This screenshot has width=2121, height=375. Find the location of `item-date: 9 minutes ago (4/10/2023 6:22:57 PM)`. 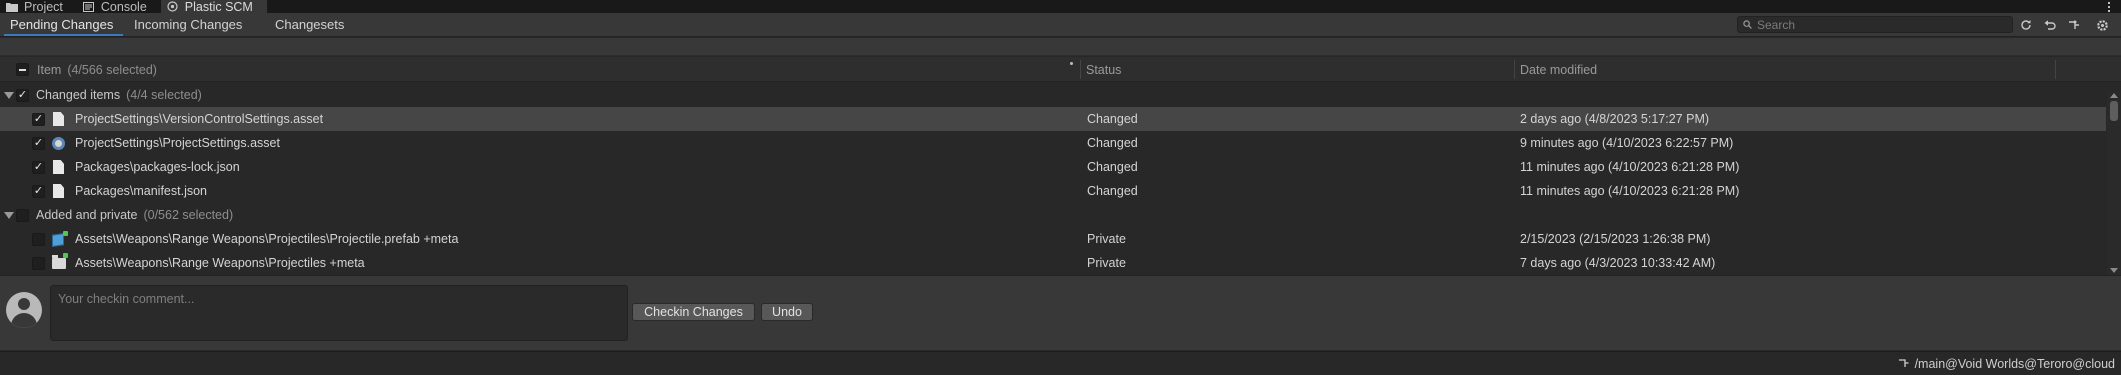

item-date: 9 minutes ago (4/10/2023 6:22:57 PM) is located at coordinates (1627, 143).